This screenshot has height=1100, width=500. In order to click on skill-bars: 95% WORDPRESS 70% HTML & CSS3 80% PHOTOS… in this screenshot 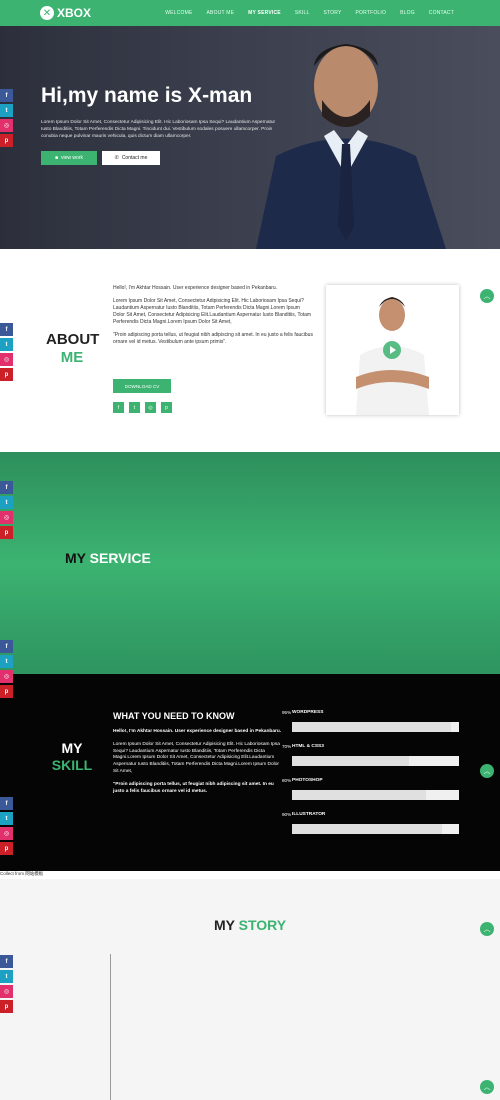, I will do `click(371, 778)`.